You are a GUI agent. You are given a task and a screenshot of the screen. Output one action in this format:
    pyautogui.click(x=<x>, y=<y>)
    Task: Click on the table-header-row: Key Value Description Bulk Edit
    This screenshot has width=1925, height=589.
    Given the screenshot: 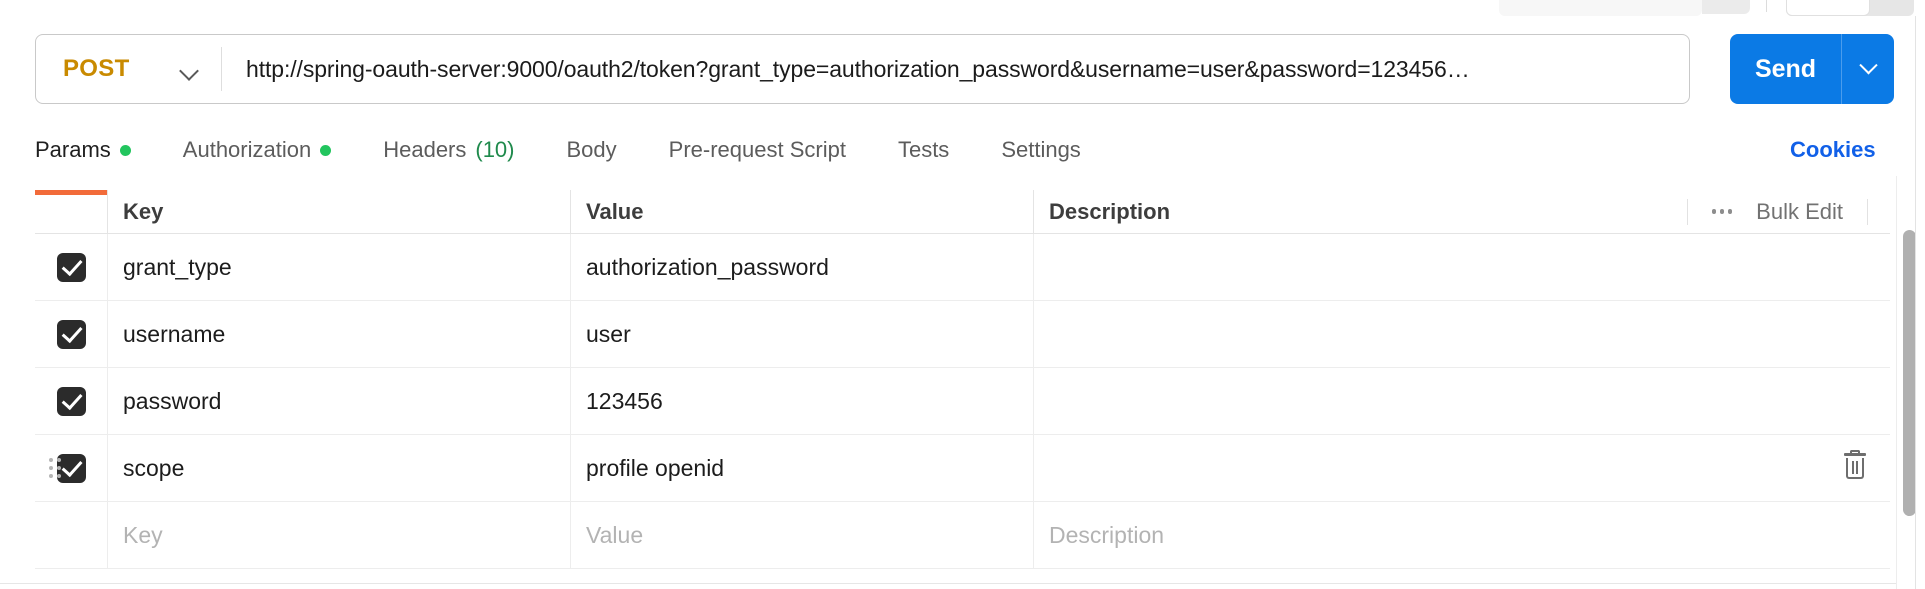 What is the action you would take?
    pyautogui.click(x=962, y=212)
    